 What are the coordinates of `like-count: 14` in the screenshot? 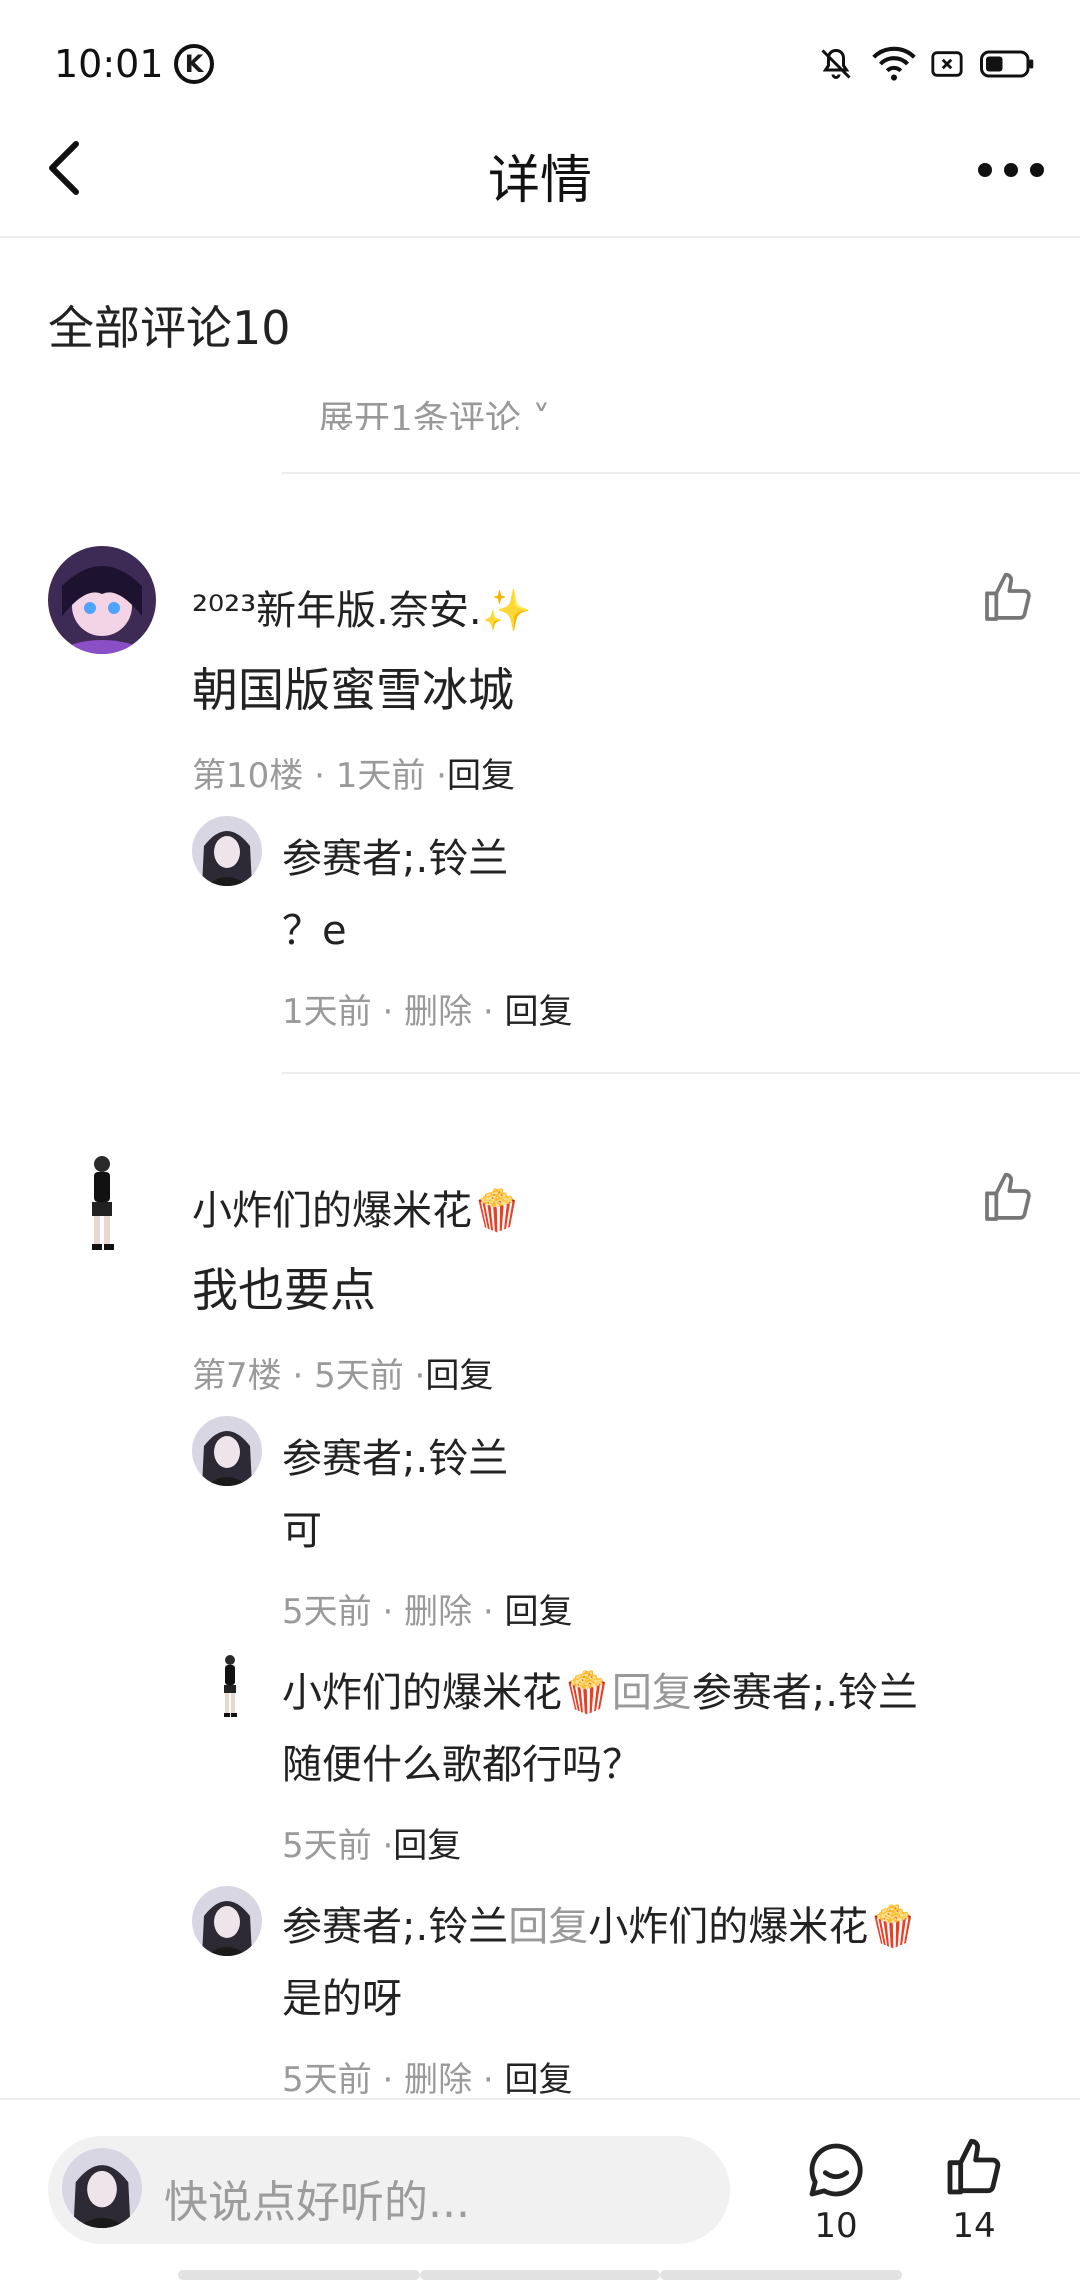 It's located at (974, 2226).